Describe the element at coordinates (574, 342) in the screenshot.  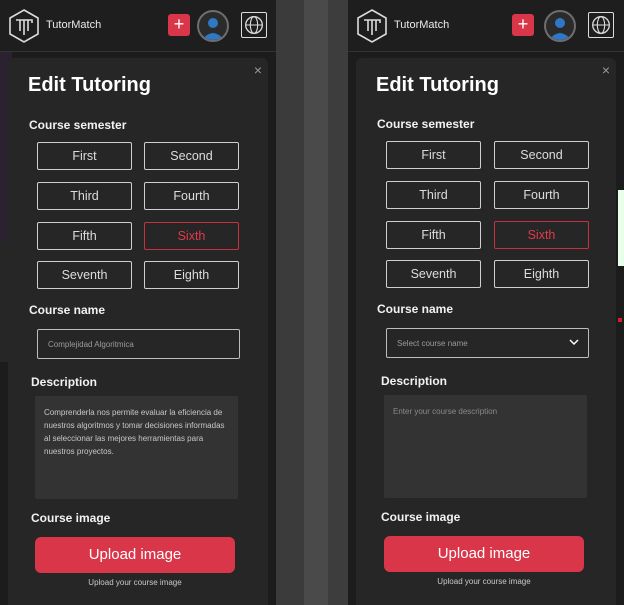
I see `chevron-down-icon` at that location.